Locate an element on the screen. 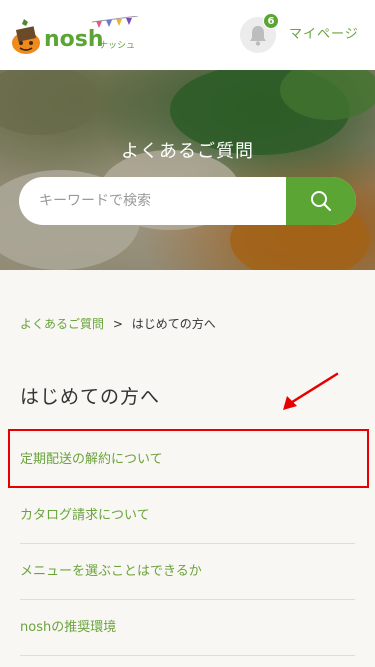  search-bar is located at coordinates (187, 201).